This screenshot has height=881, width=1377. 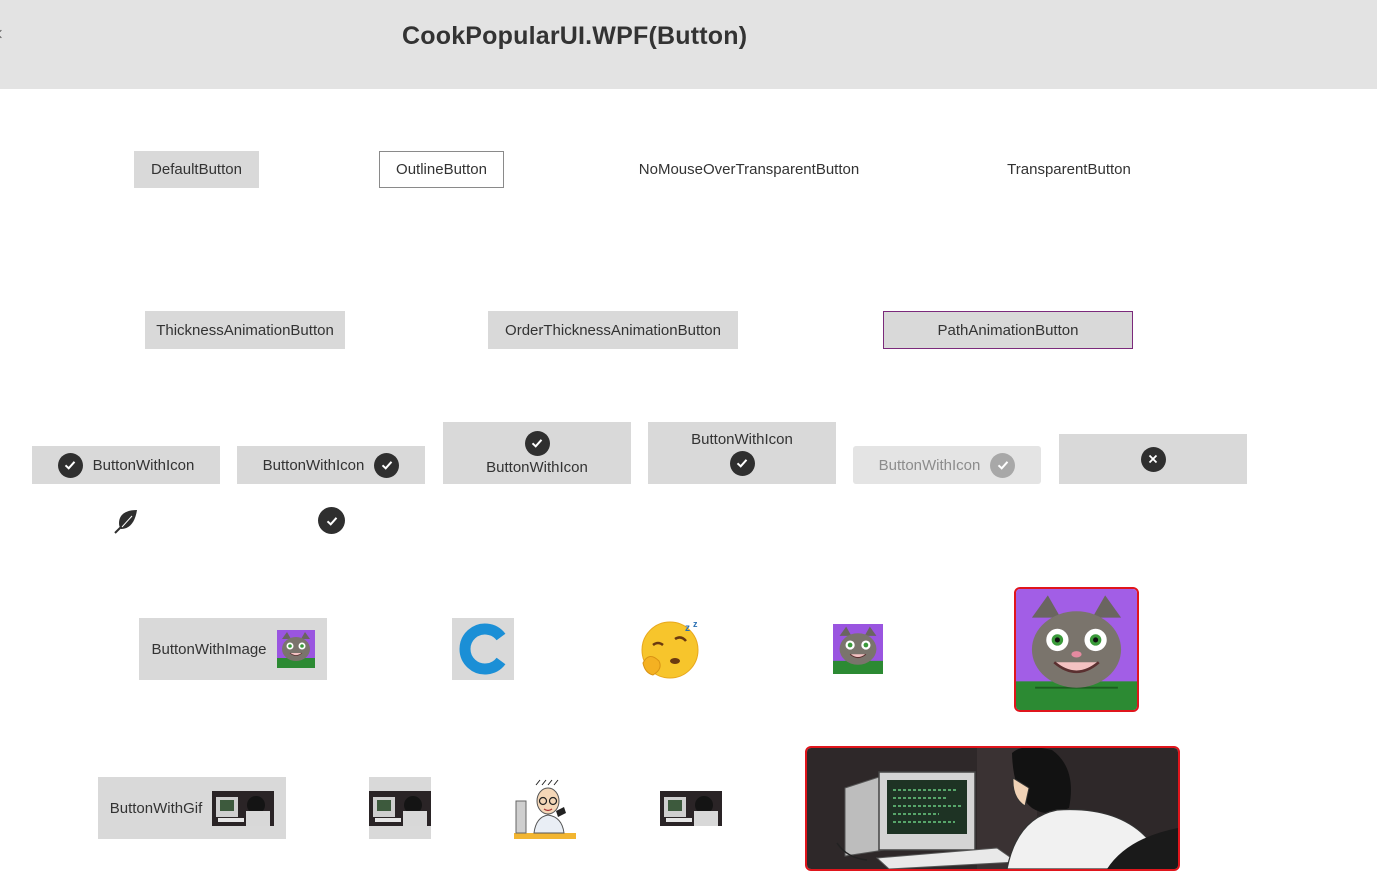 I want to click on sleepy-emoji-button: z z, so click(x=671, y=649).